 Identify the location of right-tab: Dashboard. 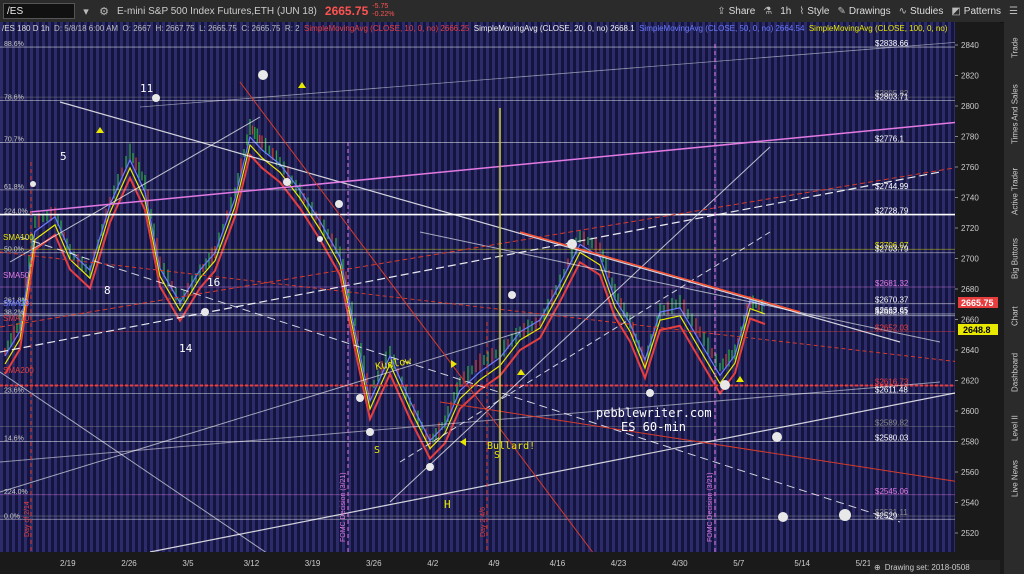
(1015, 372).